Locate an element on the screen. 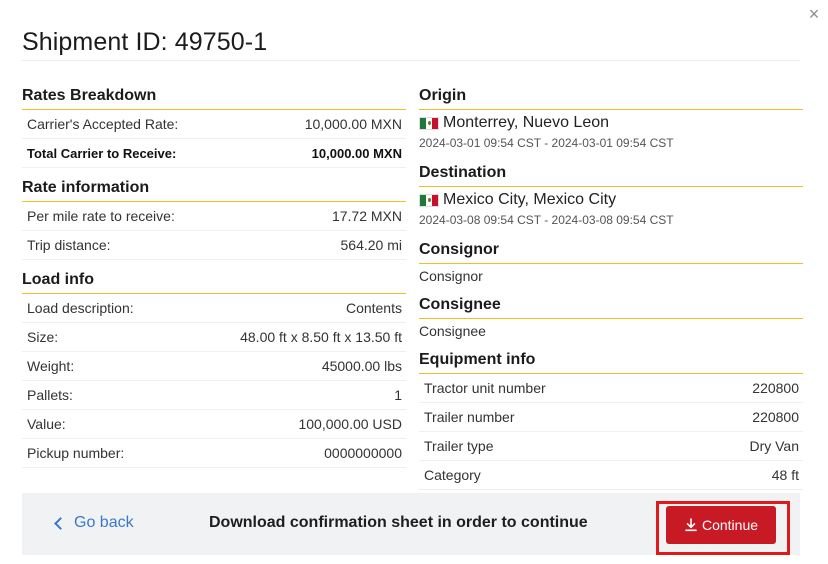 This screenshot has height=564, width=828. section-heading: Origin is located at coordinates (611, 97).